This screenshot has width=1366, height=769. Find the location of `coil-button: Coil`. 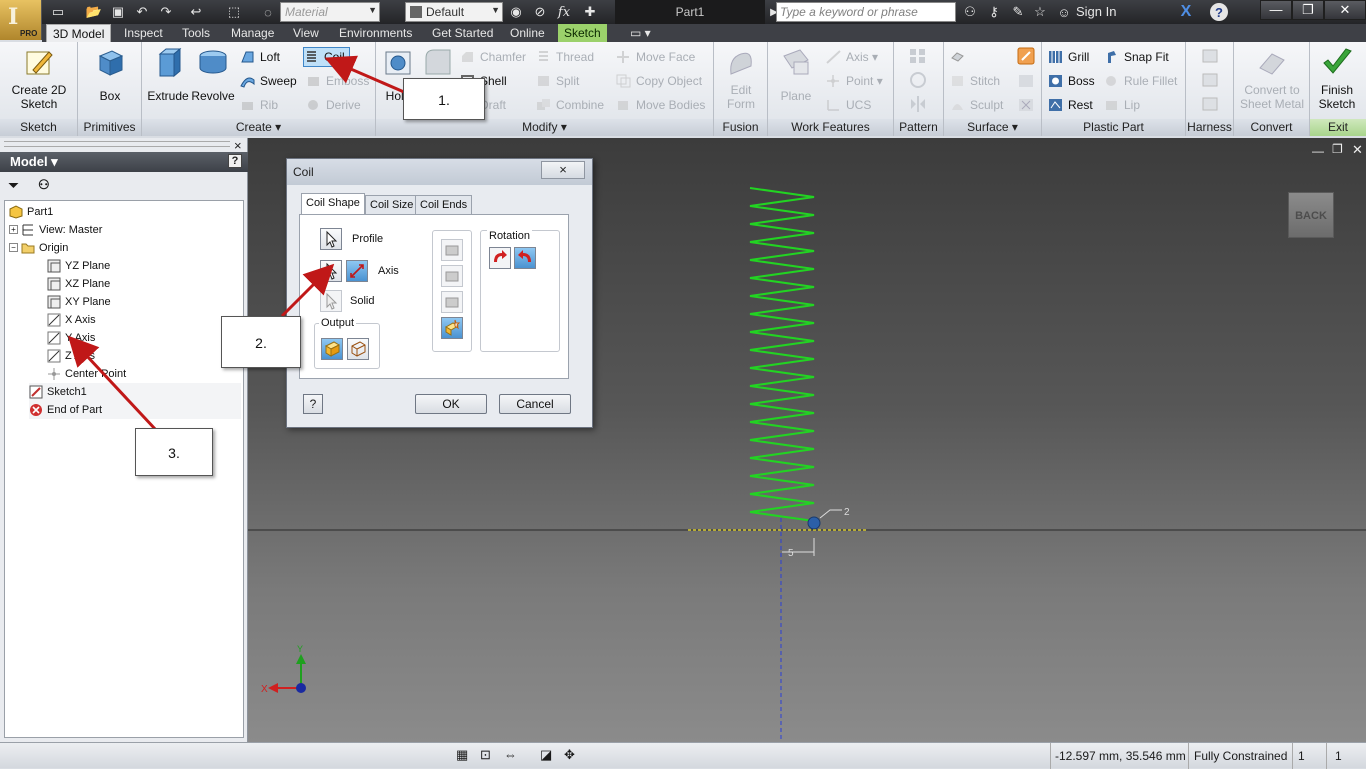

coil-button: Coil is located at coordinates (326, 57).